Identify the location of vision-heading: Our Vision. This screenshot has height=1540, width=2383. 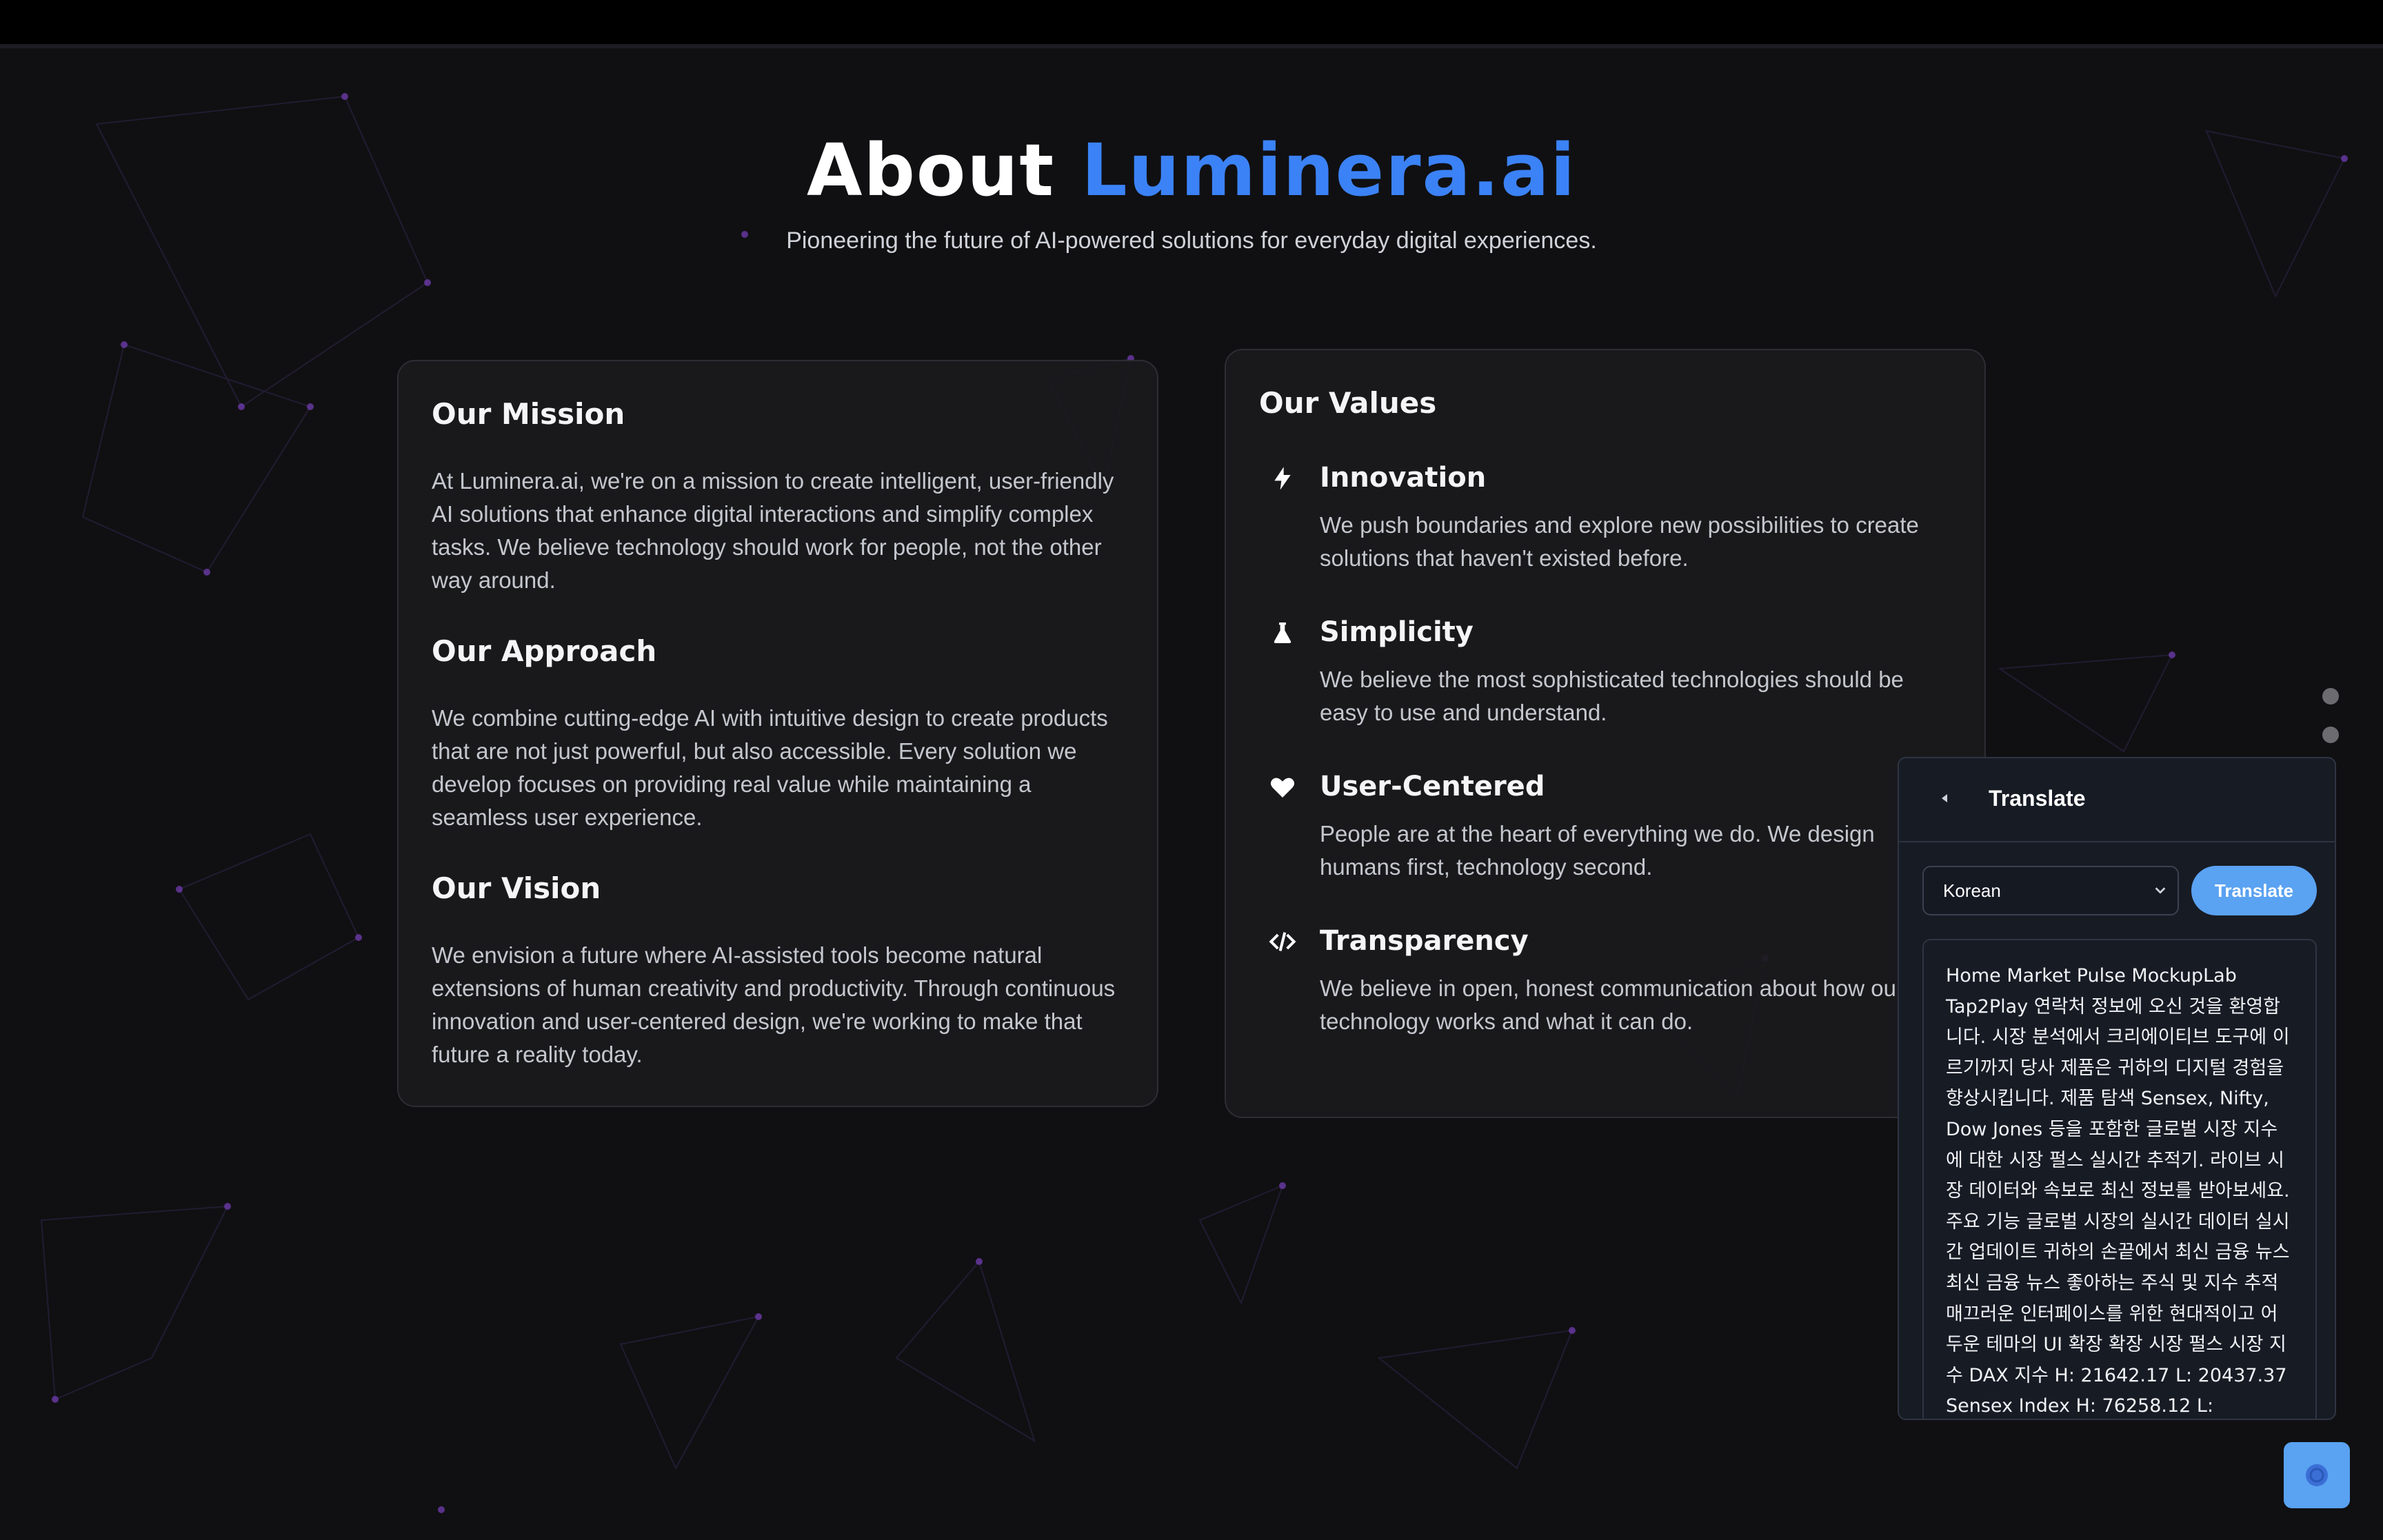
(516, 888).